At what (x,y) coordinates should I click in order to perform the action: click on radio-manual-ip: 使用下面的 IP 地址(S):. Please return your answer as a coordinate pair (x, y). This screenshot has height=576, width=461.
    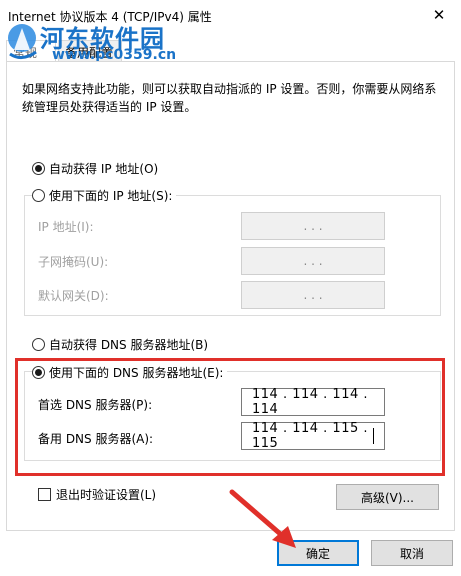
    Looking at the image, I should click on (104, 195).